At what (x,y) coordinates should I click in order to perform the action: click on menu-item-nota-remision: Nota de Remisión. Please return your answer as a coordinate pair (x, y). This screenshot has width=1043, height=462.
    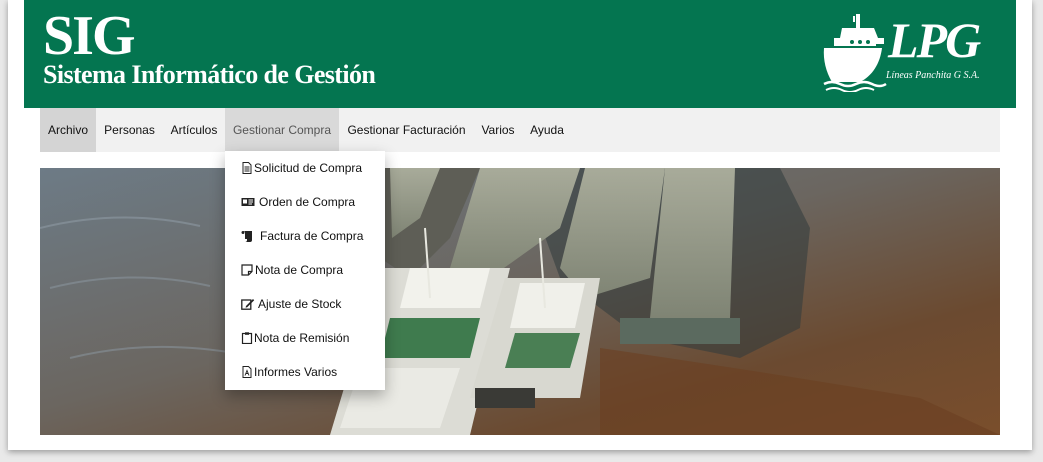
    Looking at the image, I should click on (305, 338).